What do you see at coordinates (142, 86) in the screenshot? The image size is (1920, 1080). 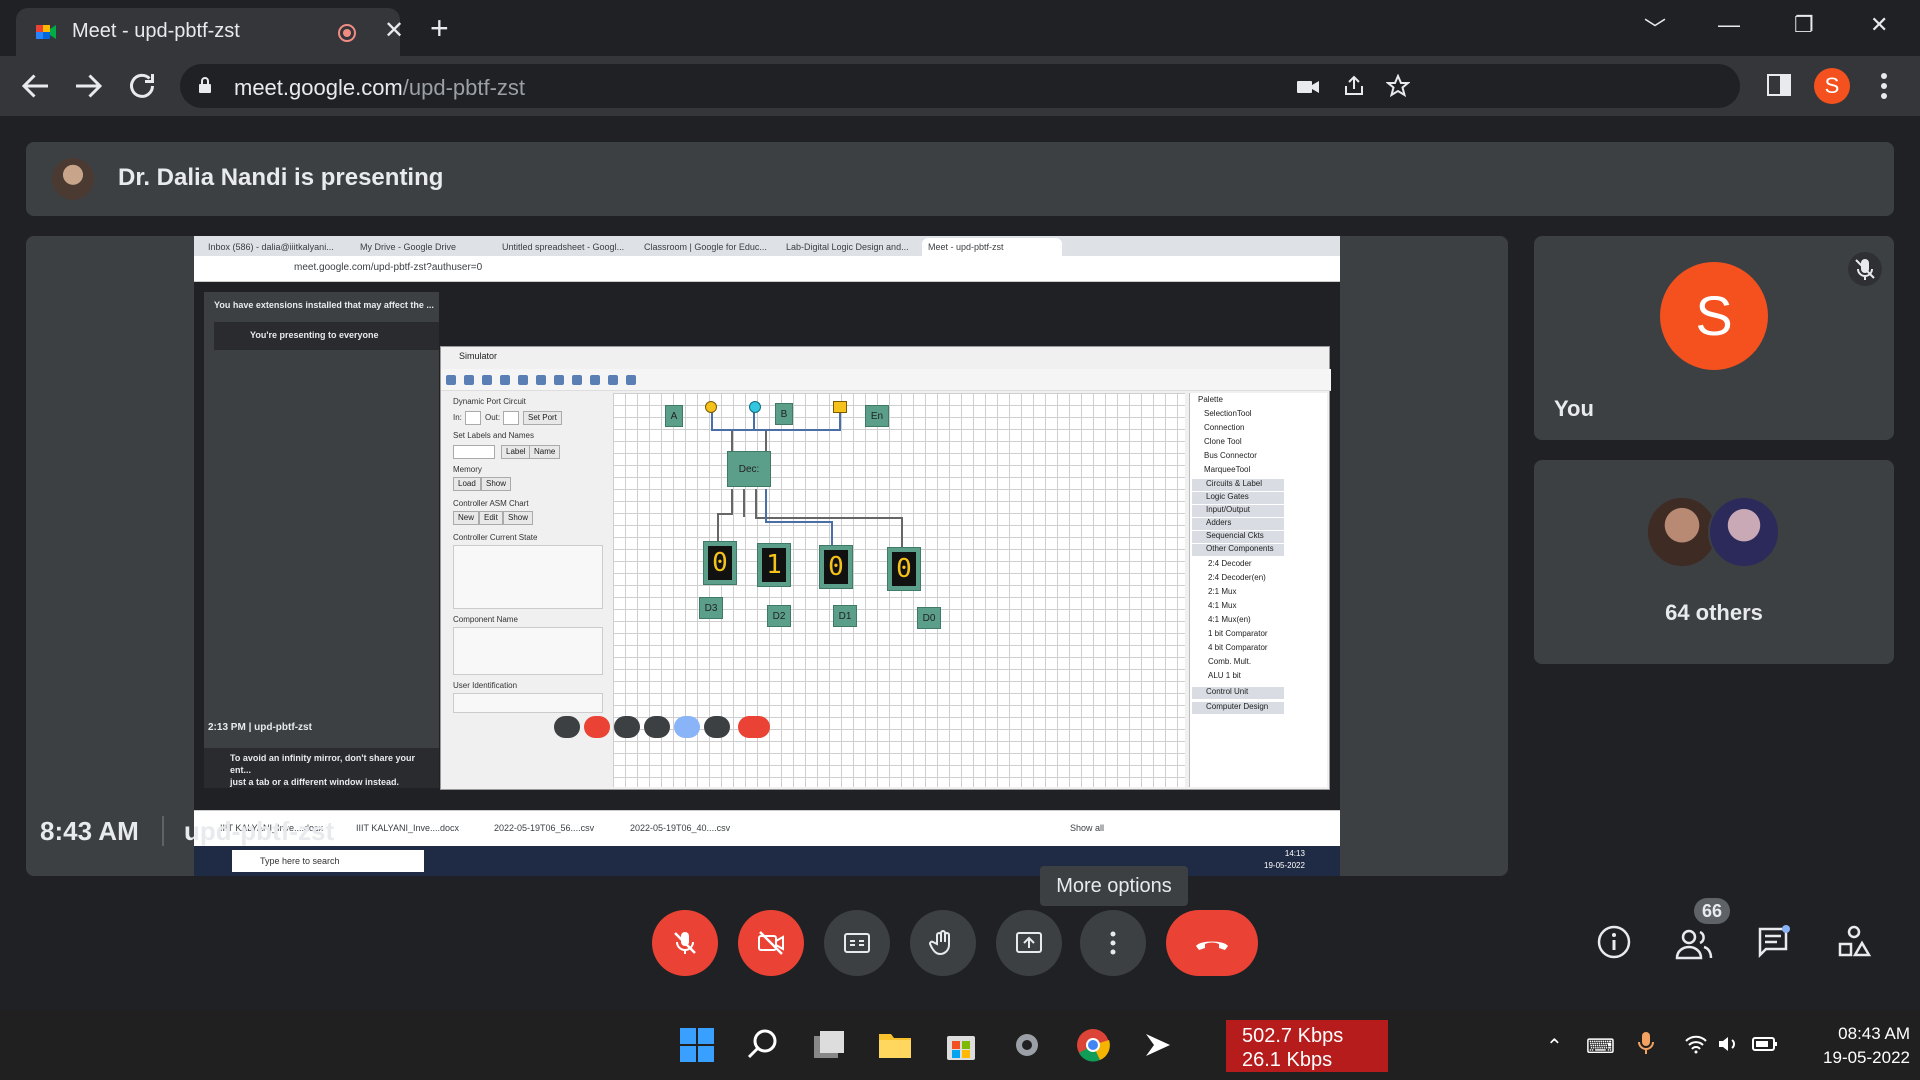 I see `reload-icon` at bounding box center [142, 86].